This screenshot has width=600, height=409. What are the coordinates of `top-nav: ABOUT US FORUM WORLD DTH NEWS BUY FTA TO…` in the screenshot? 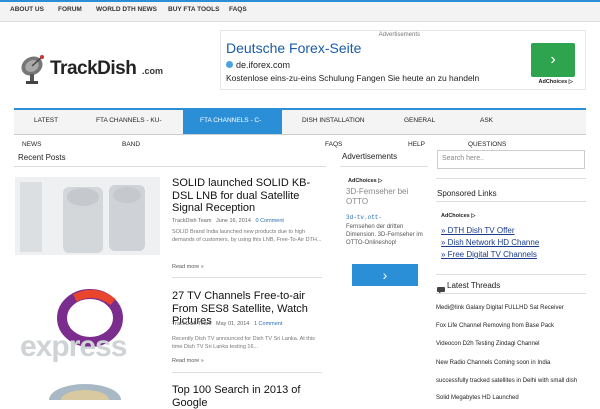 It's located at (300, 12).